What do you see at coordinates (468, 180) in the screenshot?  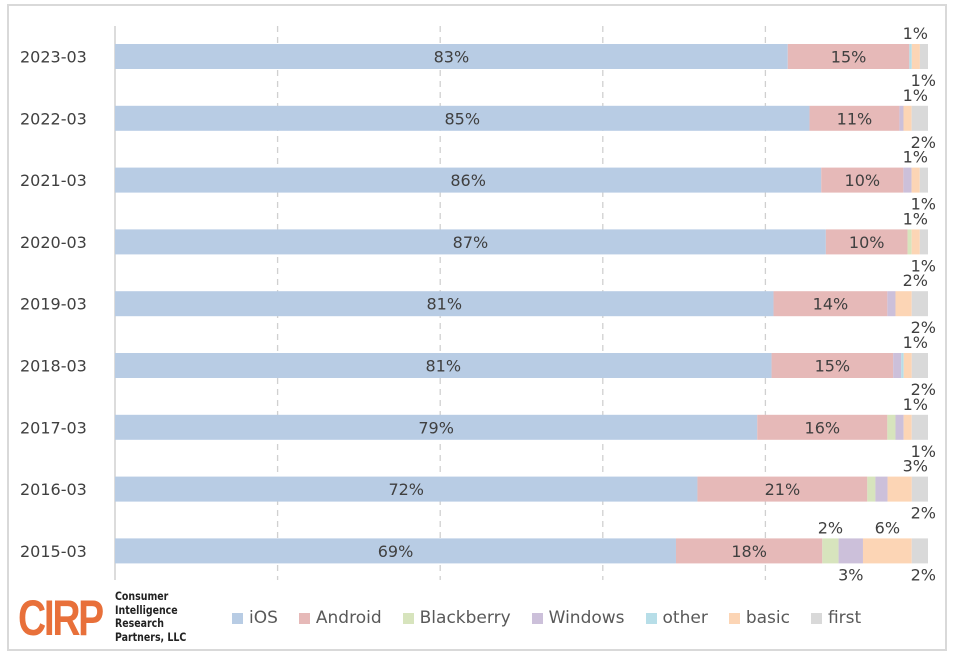 I see `data-label: 86%` at bounding box center [468, 180].